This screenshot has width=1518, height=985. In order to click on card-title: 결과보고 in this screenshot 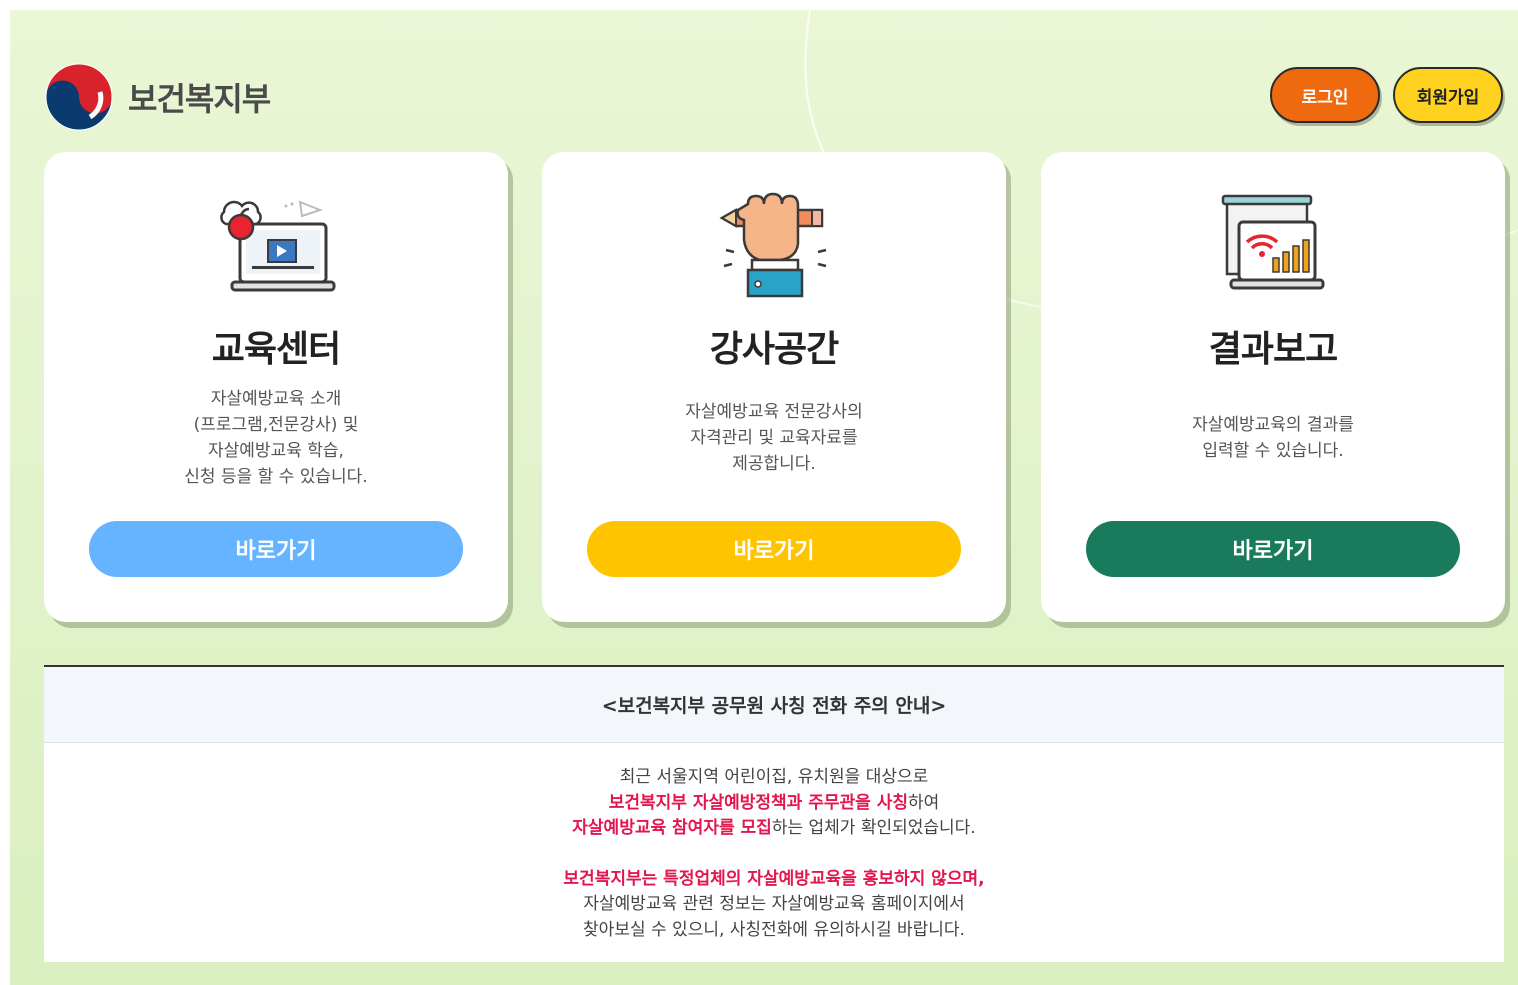, I will do `click(1273, 349)`.